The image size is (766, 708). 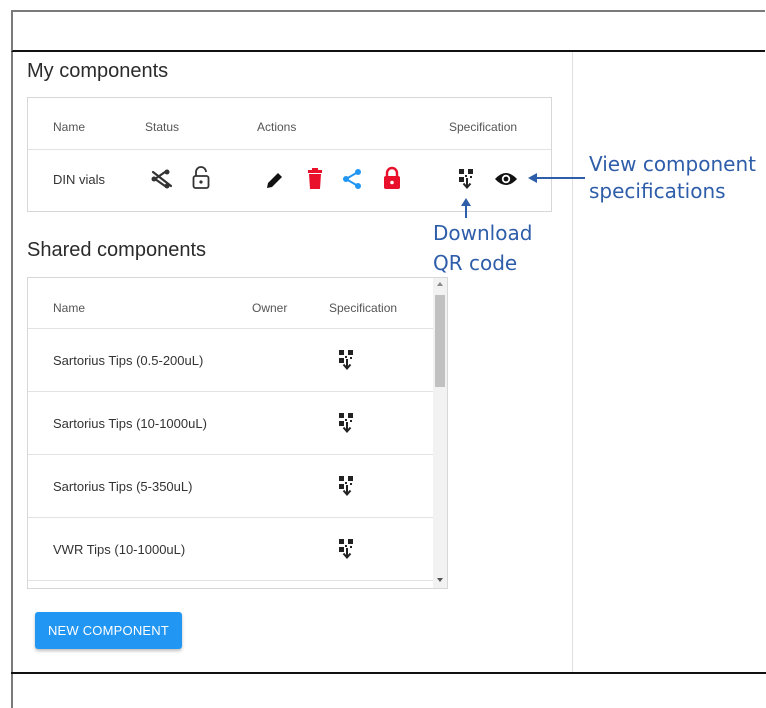 What do you see at coordinates (440, 284) in the screenshot?
I see `scroll-up-icon` at bounding box center [440, 284].